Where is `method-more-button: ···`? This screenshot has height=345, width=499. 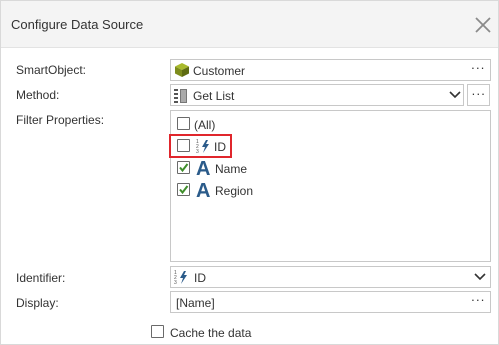 method-more-button: ··· is located at coordinates (478, 95).